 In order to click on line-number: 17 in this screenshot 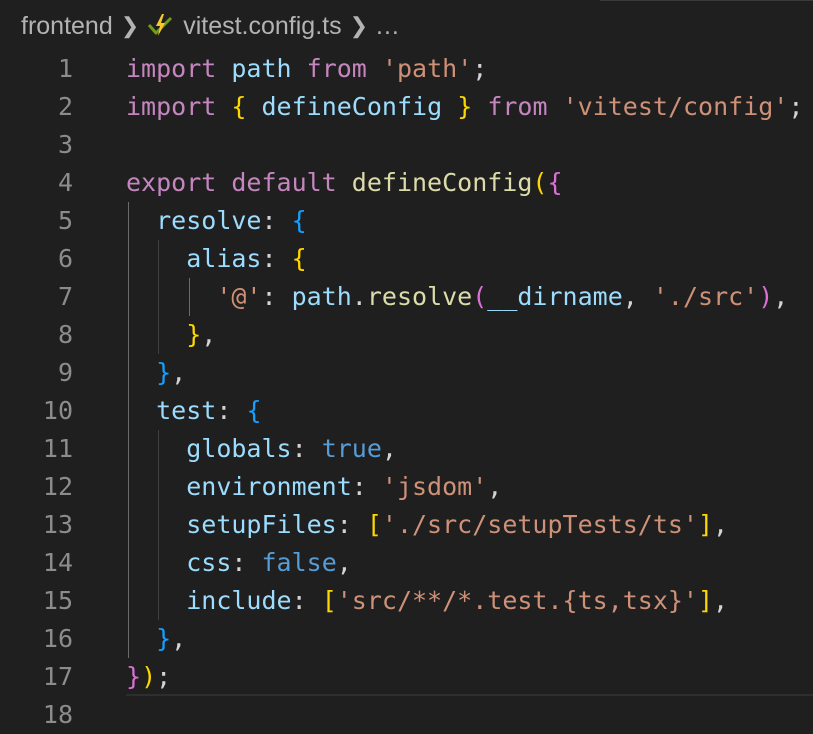, I will do `click(57, 676)`.